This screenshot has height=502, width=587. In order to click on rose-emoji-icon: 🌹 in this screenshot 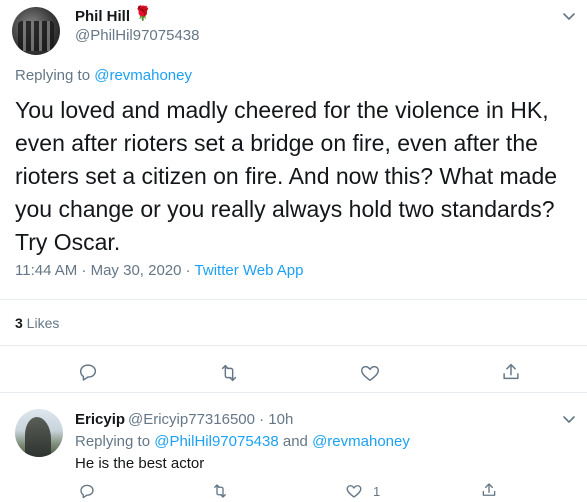, I will do `click(143, 13)`.